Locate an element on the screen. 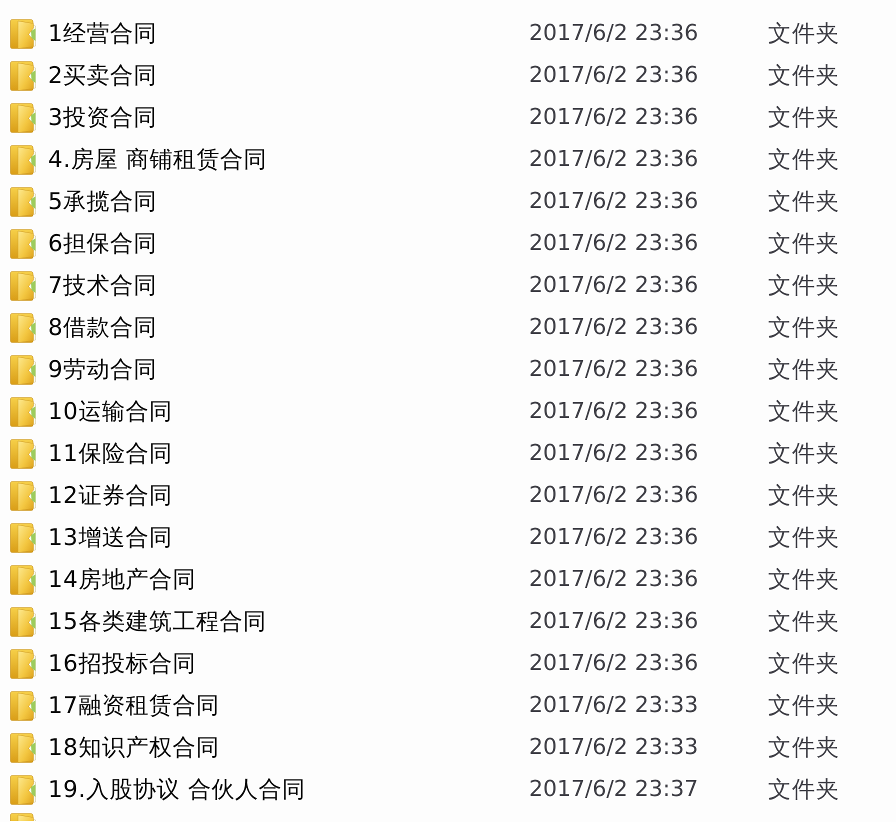 Image resolution: width=896 pixels, height=822 pixels. folder-name: 1经营合同 is located at coordinates (103, 34).